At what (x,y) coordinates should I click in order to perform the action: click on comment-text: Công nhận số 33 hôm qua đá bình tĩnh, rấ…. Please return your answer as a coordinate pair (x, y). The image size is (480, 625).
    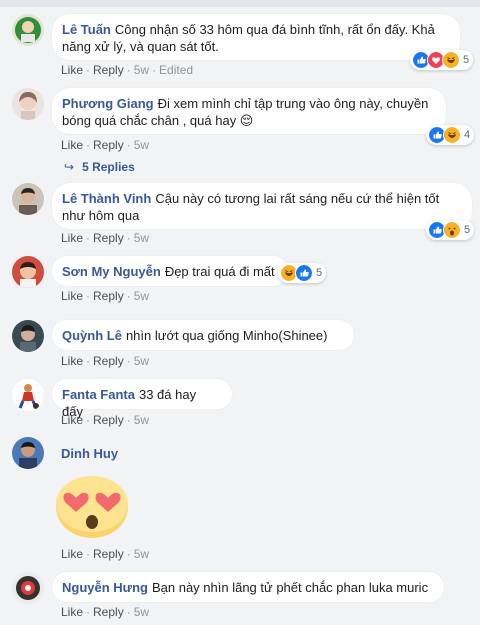
    Looking at the image, I should click on (248, 38).